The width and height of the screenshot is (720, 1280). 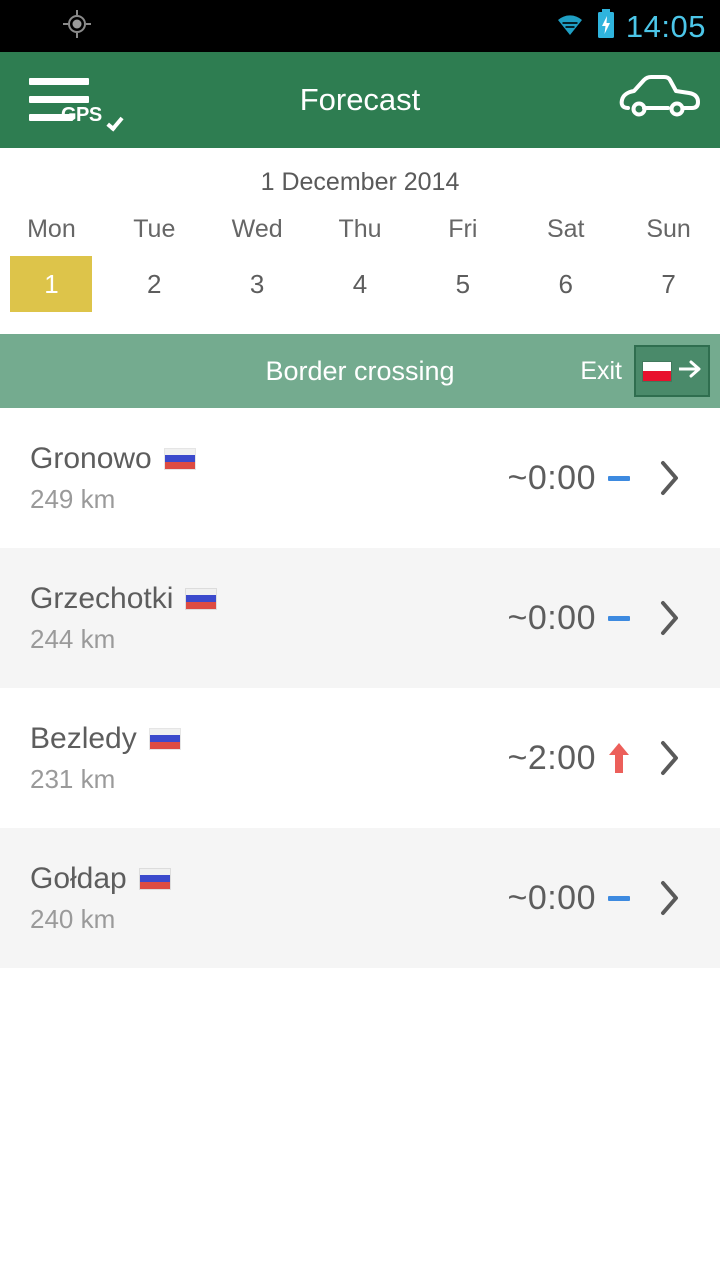 I want to click on row-title-line: Gronowo, so click(x=113, y=459).